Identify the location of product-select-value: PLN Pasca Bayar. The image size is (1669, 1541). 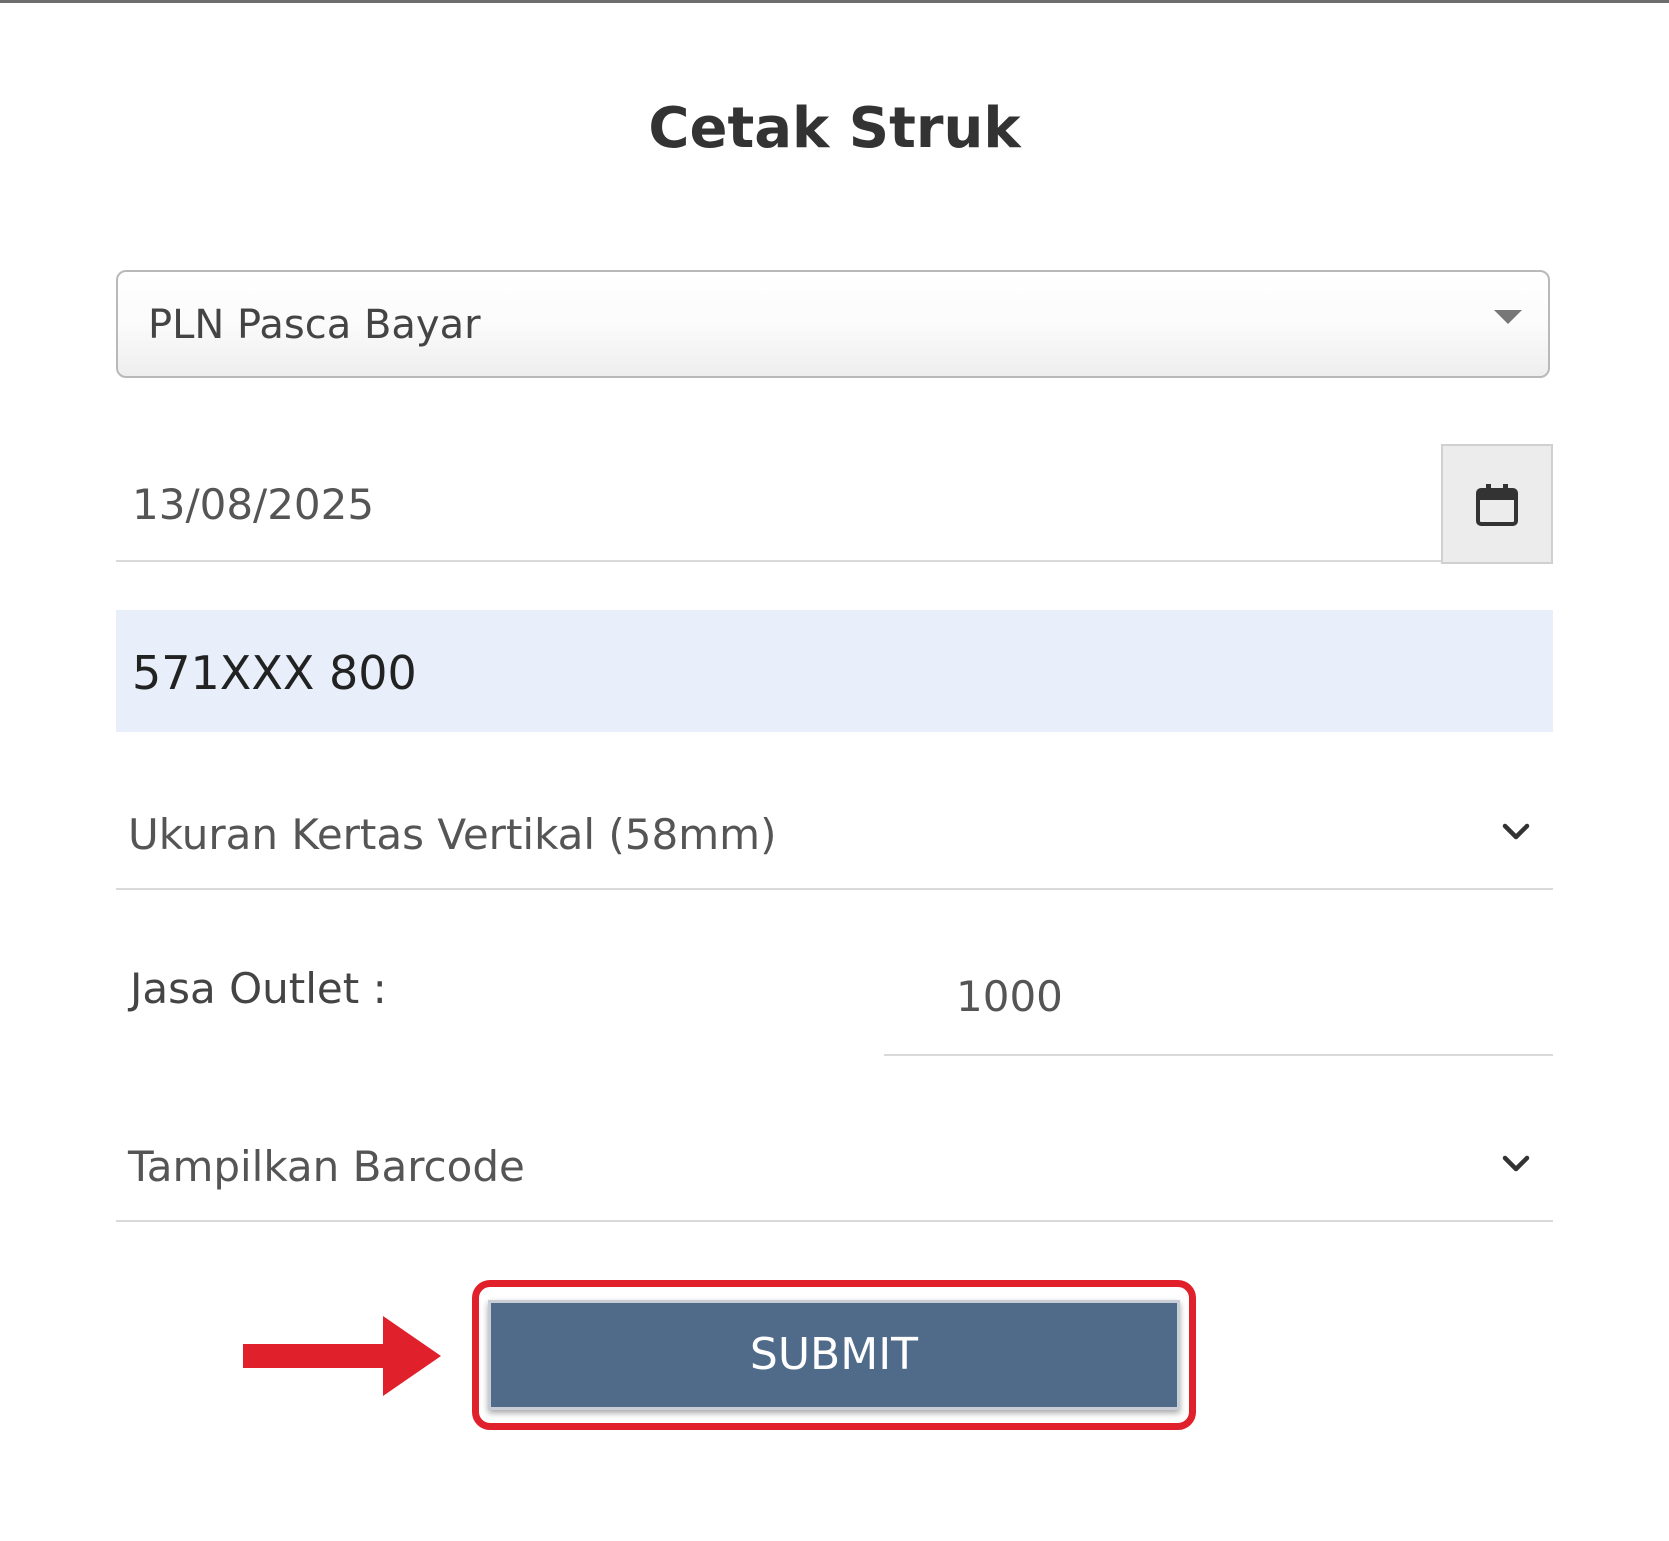
(314, 325).